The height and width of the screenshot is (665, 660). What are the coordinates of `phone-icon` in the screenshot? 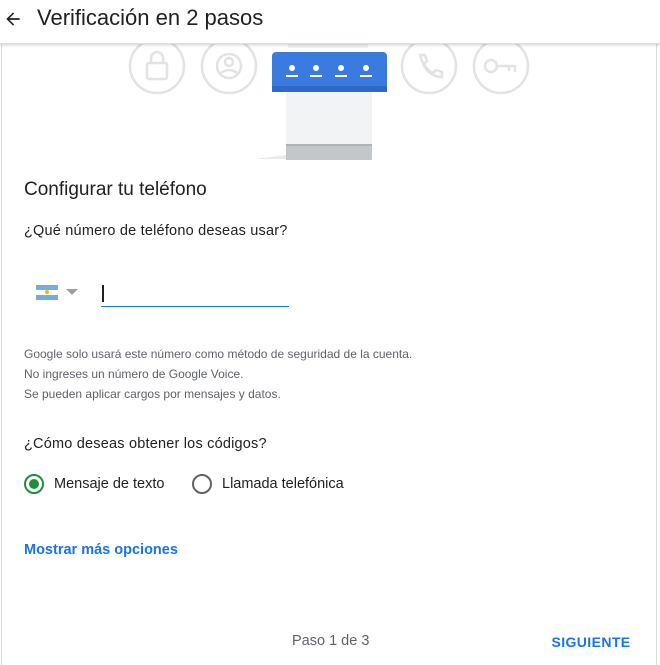 It's located at (429, 69).